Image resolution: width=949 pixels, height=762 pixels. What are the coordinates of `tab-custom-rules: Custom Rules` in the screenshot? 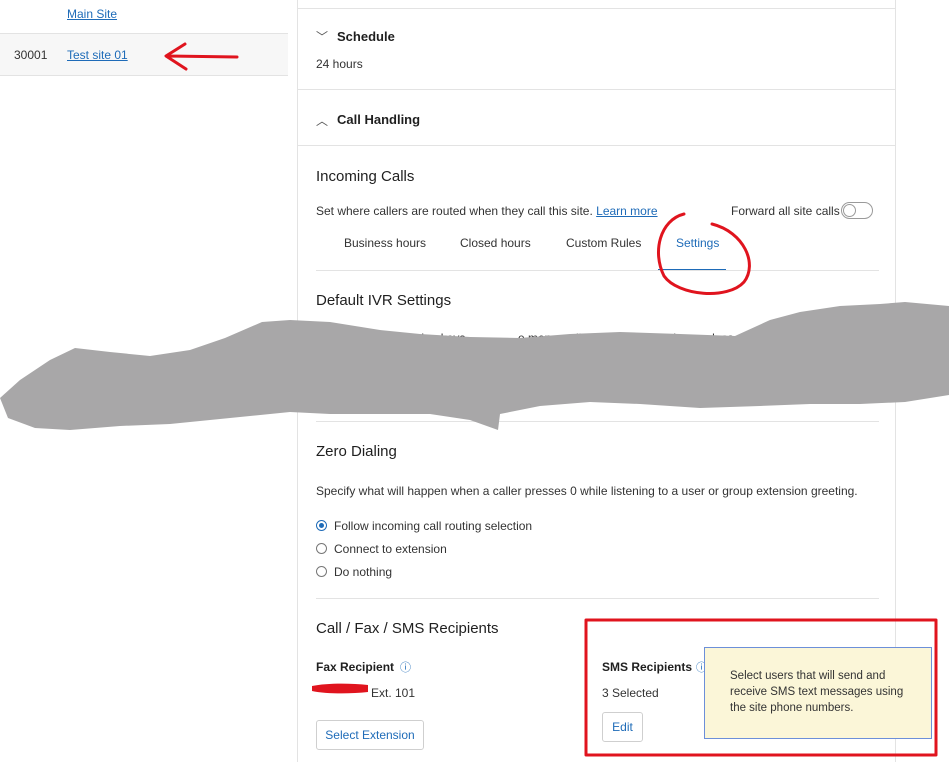 It's located at (603, 243).